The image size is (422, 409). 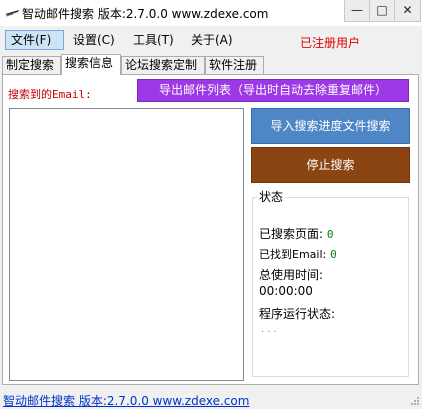 I want to click on resize-grip-icon, so click(x=415, y=401).